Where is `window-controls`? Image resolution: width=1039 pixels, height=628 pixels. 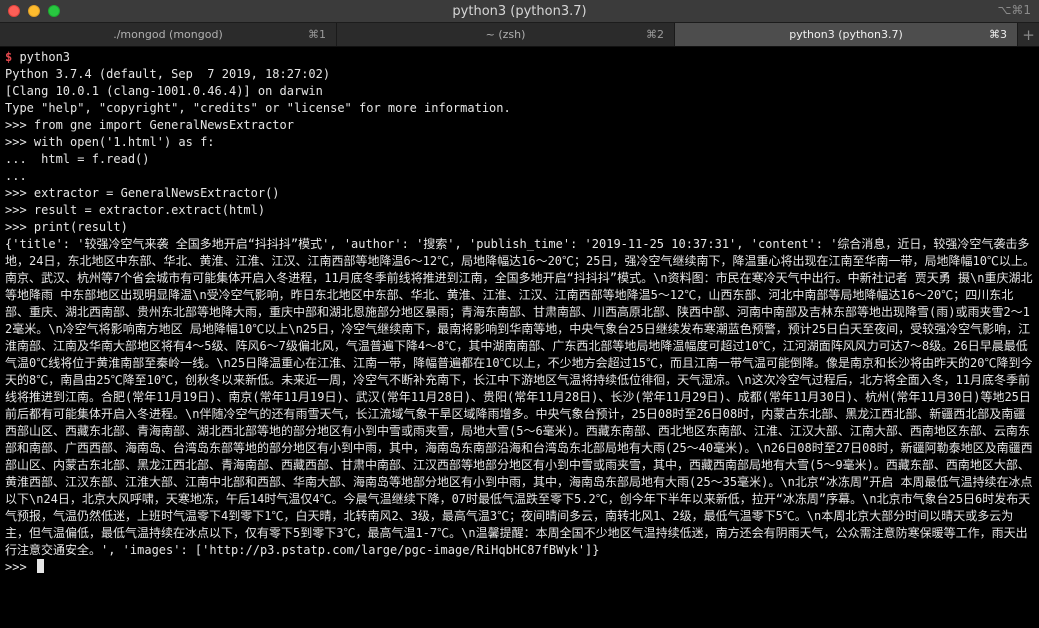 window-controls is located at coordinates (34, 11).